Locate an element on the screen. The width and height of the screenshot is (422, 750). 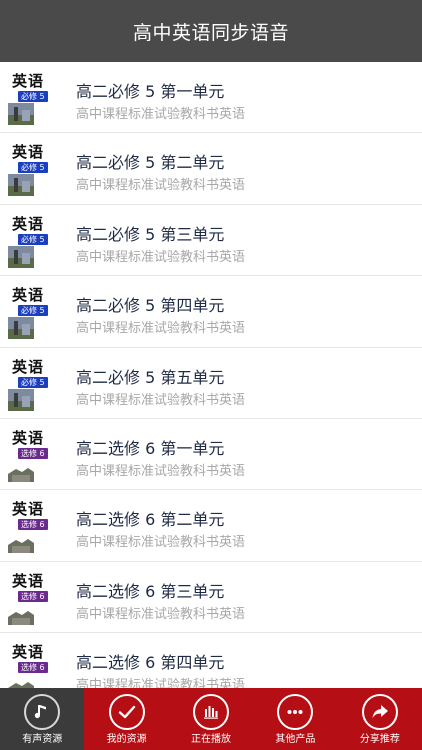
item-title: 高二选修 6 第三单元 is located at coordinates (150, 591).